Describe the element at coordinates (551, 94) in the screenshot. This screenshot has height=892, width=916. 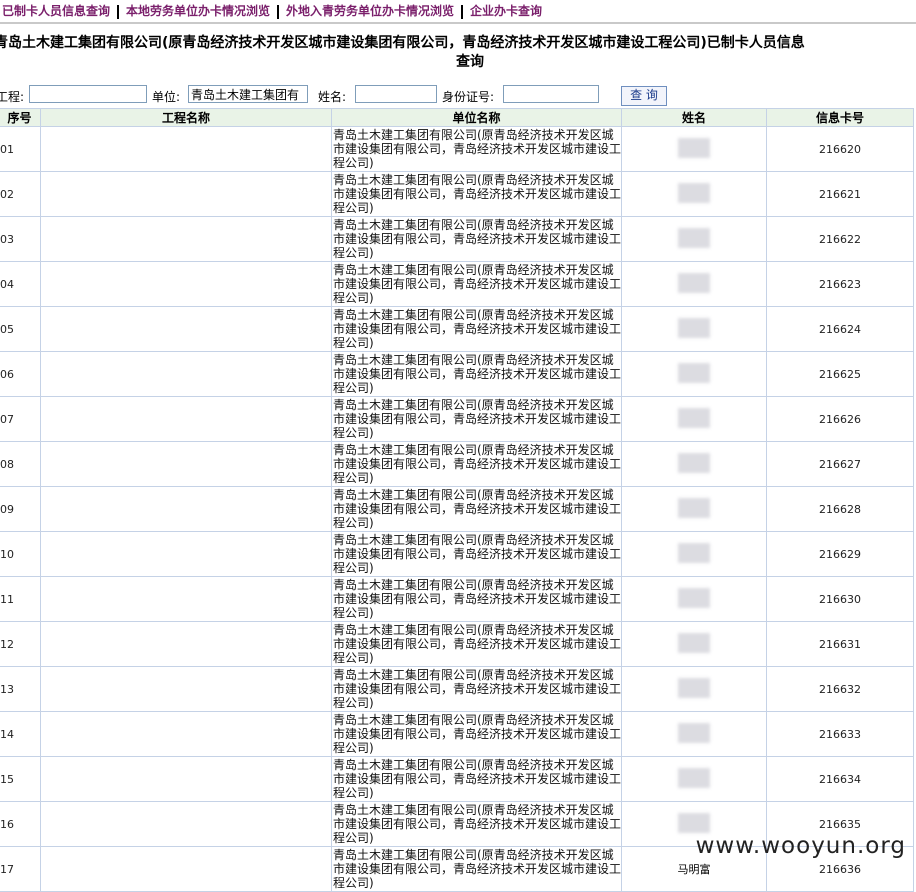
I see `id-input` at that location.